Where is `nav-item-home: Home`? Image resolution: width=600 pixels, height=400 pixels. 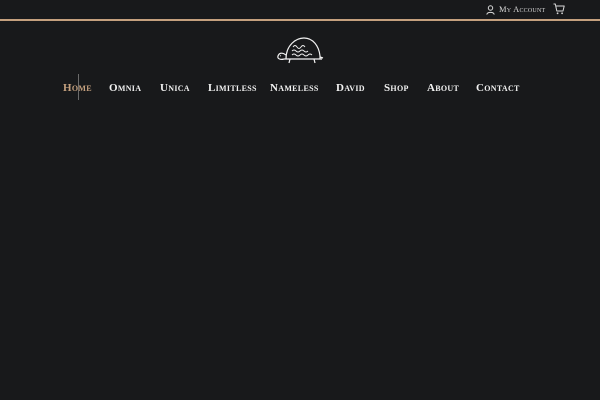 nav-item-home: Home is located at coordinates (77, 88).